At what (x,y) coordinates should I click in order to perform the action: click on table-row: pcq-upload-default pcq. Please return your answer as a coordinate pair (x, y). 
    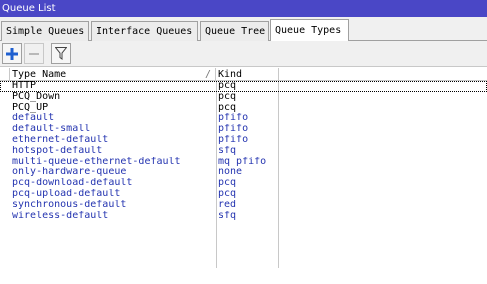
    Looking at the image, I should click on (243, 194).